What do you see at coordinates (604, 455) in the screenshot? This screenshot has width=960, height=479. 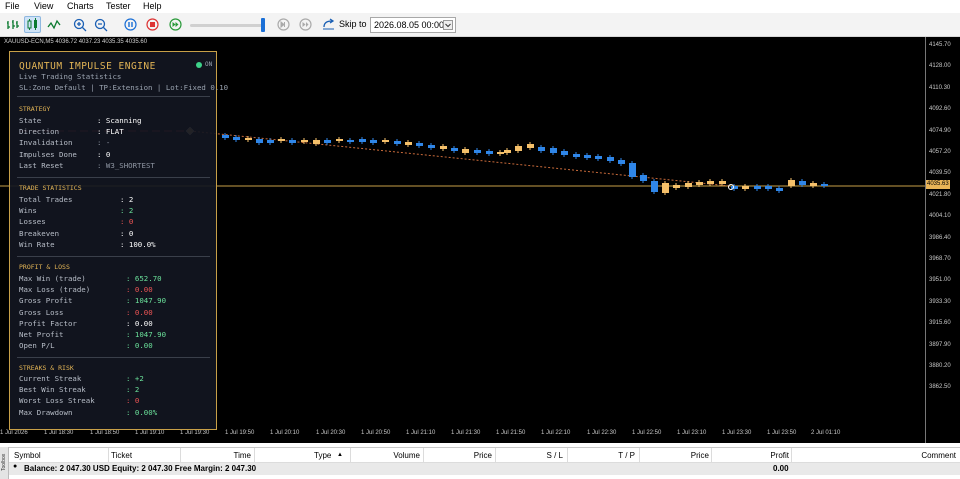 I see `col-tp: T / P` at bounding box center [604, 455].